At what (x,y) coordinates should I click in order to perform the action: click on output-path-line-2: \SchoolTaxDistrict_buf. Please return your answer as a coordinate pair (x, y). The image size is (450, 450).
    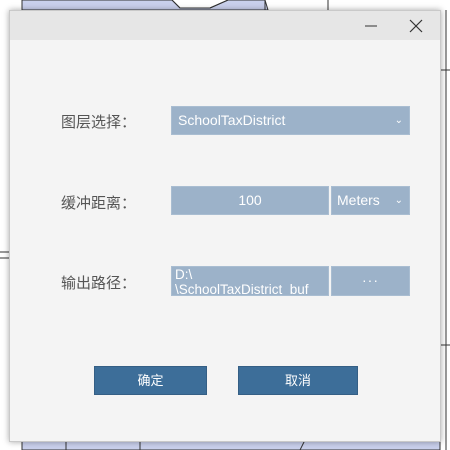
    Looking at the image, I should click on (242, 289).